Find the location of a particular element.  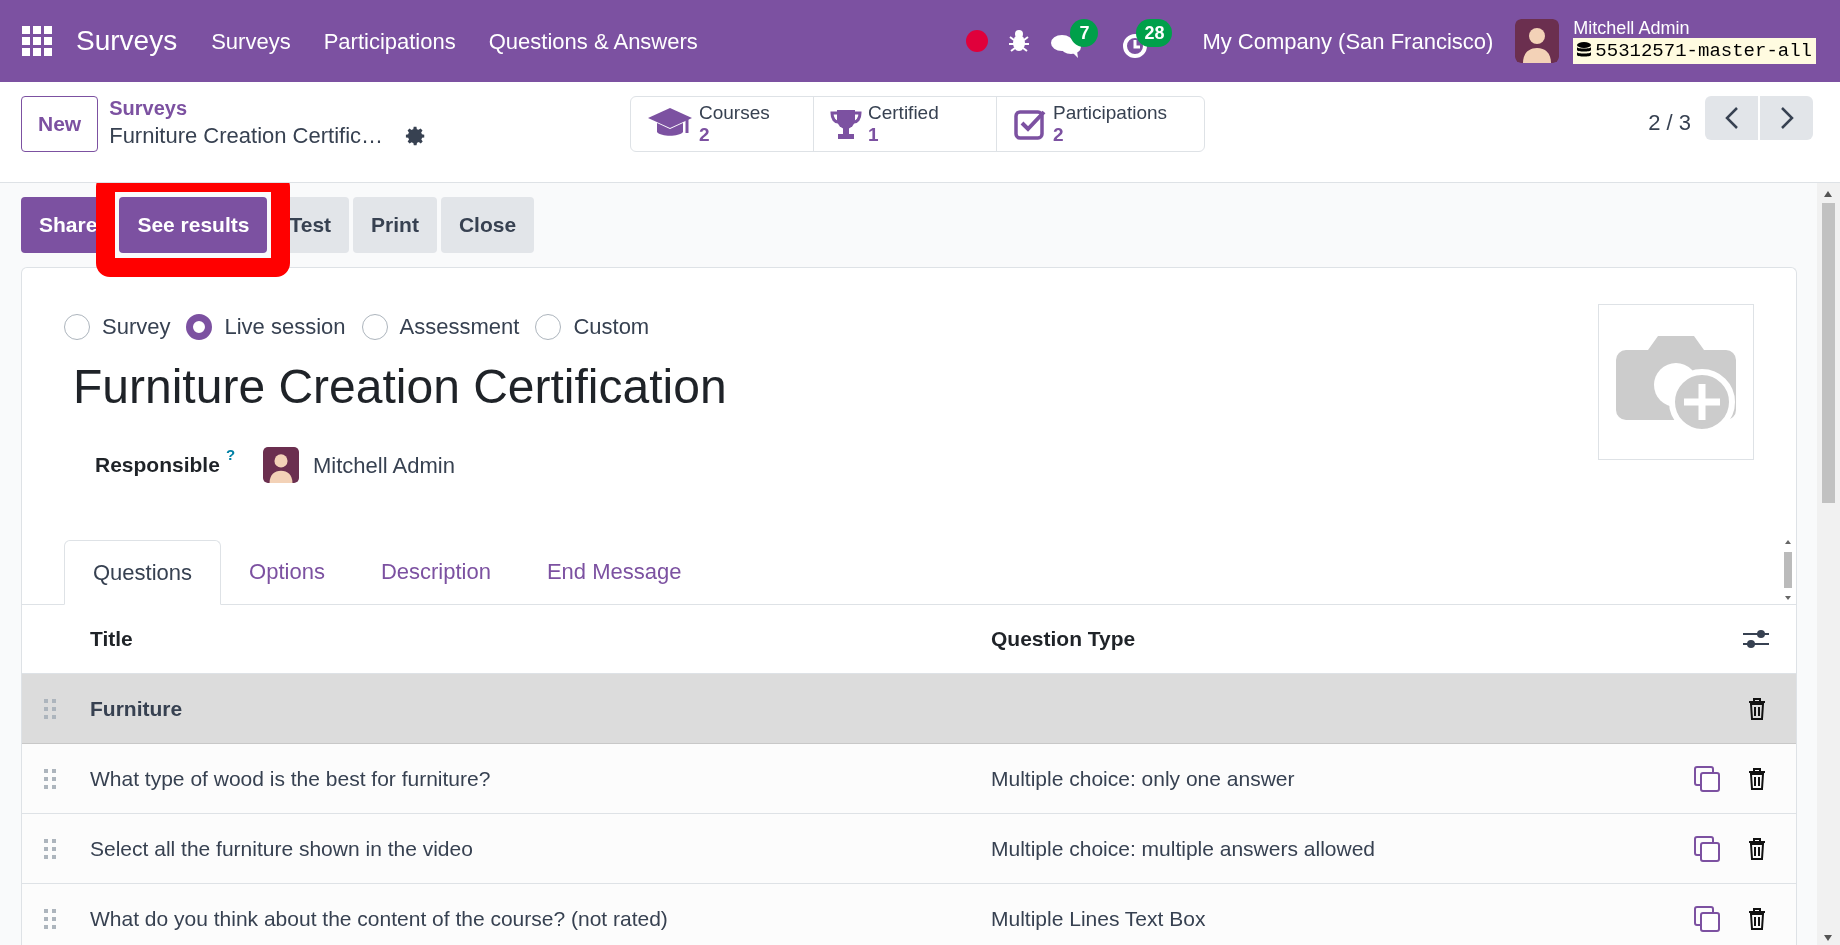

chevron-right-icon is located at coordinates (1786, 118).